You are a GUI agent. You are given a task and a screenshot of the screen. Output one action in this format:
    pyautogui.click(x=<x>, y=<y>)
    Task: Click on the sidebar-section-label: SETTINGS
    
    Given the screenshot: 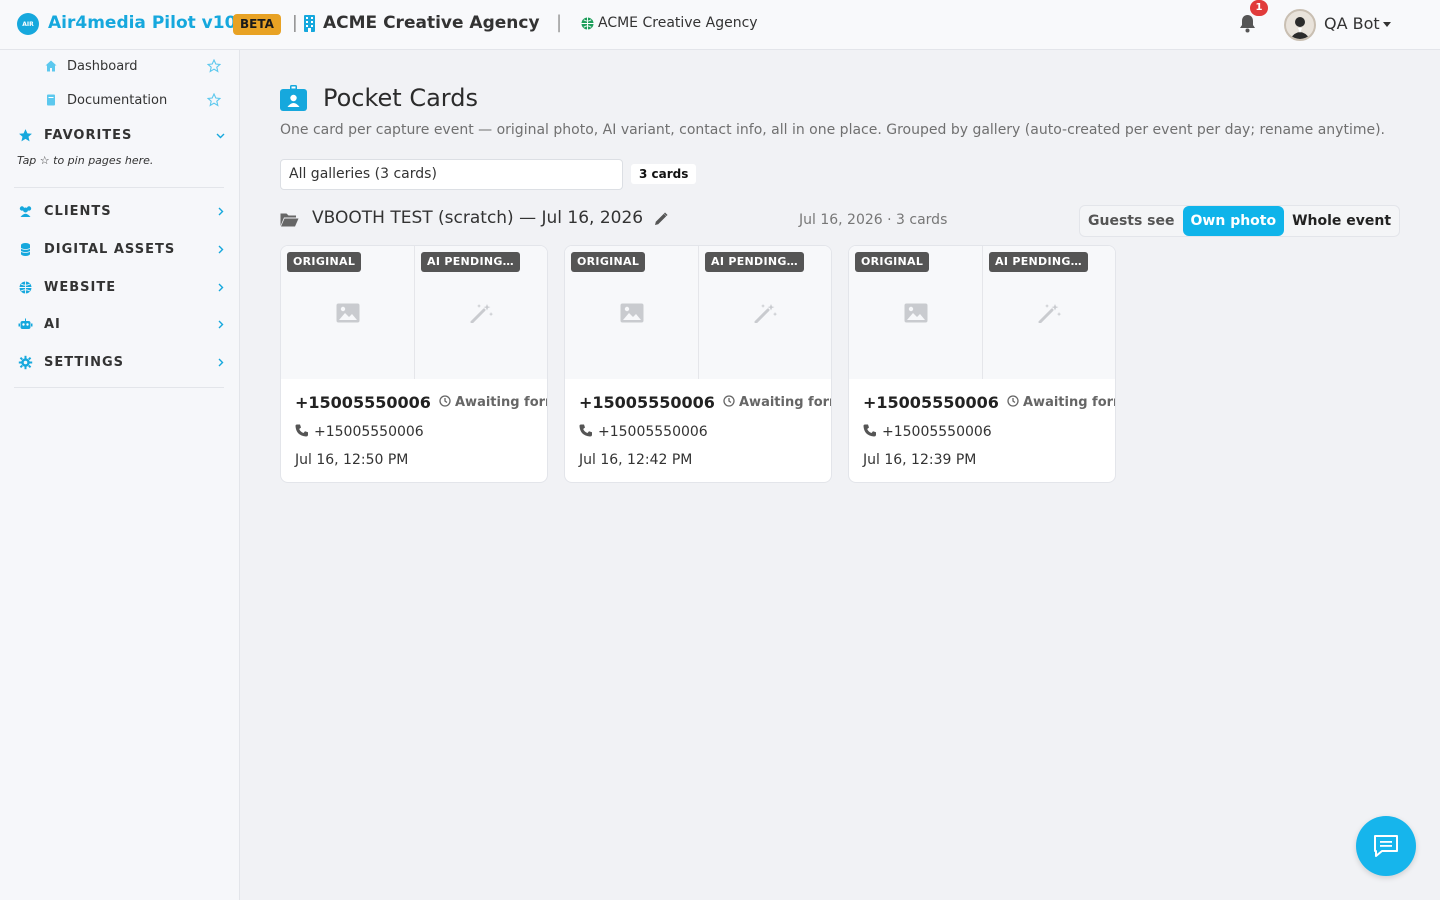 What is the action you would take?
    pyautogui.click(x=84, y=362)
    